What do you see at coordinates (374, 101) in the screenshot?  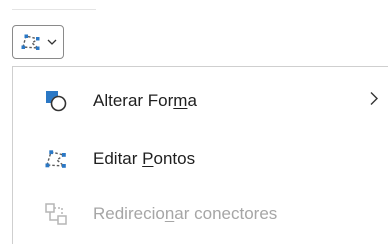 I see `chevron-right-icon` at bounding box center [374, 101].